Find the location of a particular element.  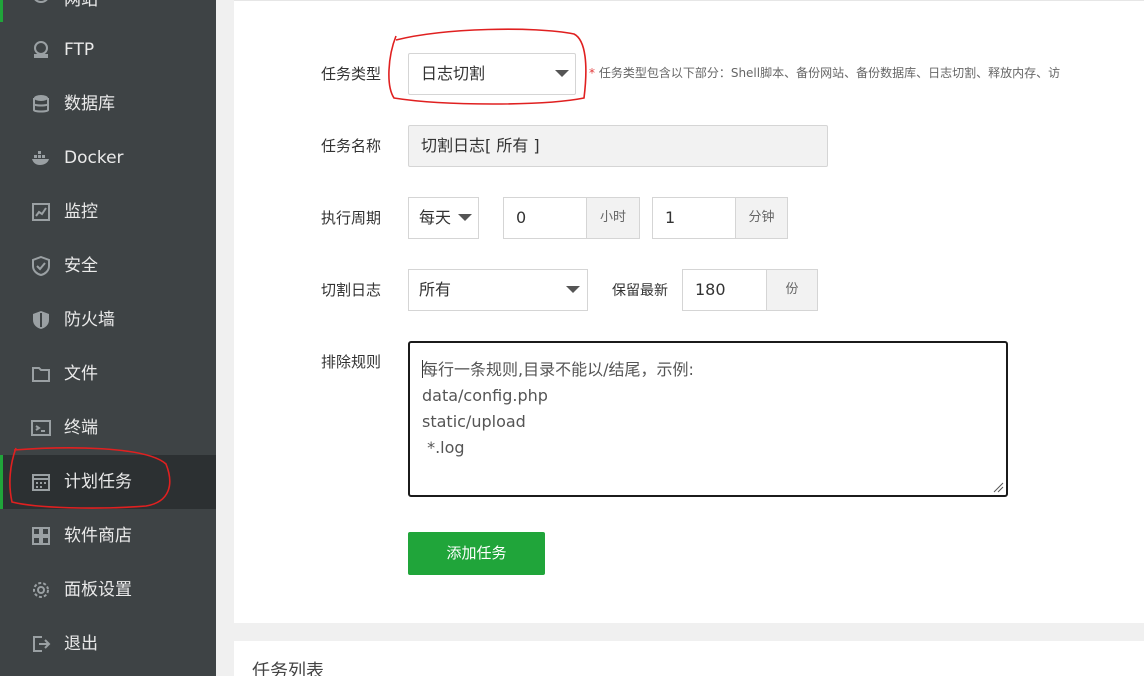

sidebar-item-cron: 计划任务 is located at coordinates (108, 482).